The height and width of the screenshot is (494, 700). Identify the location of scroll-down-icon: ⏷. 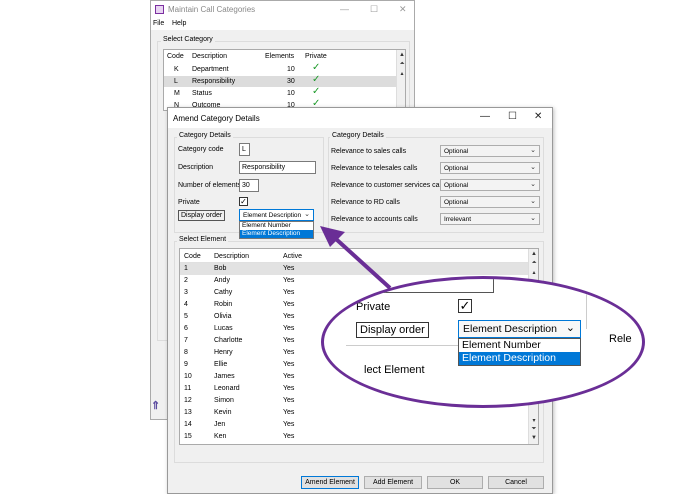
(534, 429).